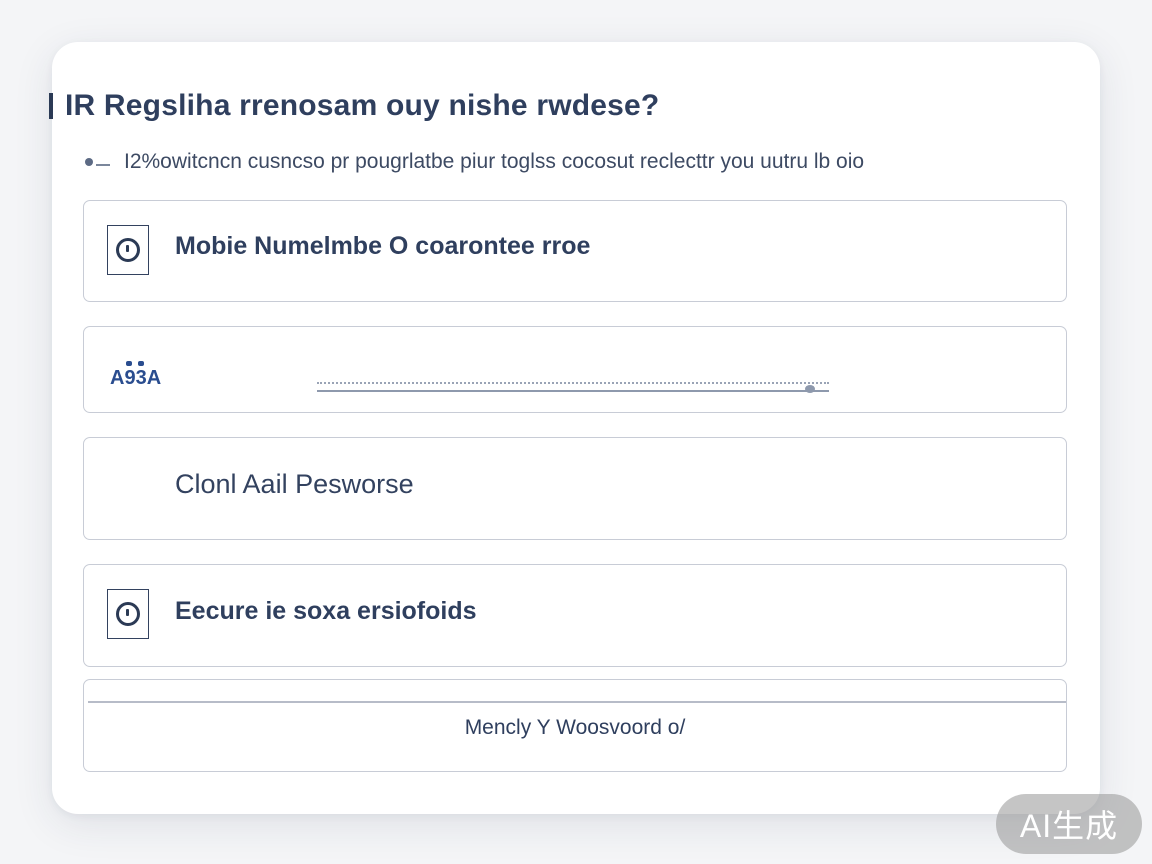 This screenshot has height=864, width=1152. Describe the element at coordinates (98, 162) in the screenshot. I see `info-icon` at that location.